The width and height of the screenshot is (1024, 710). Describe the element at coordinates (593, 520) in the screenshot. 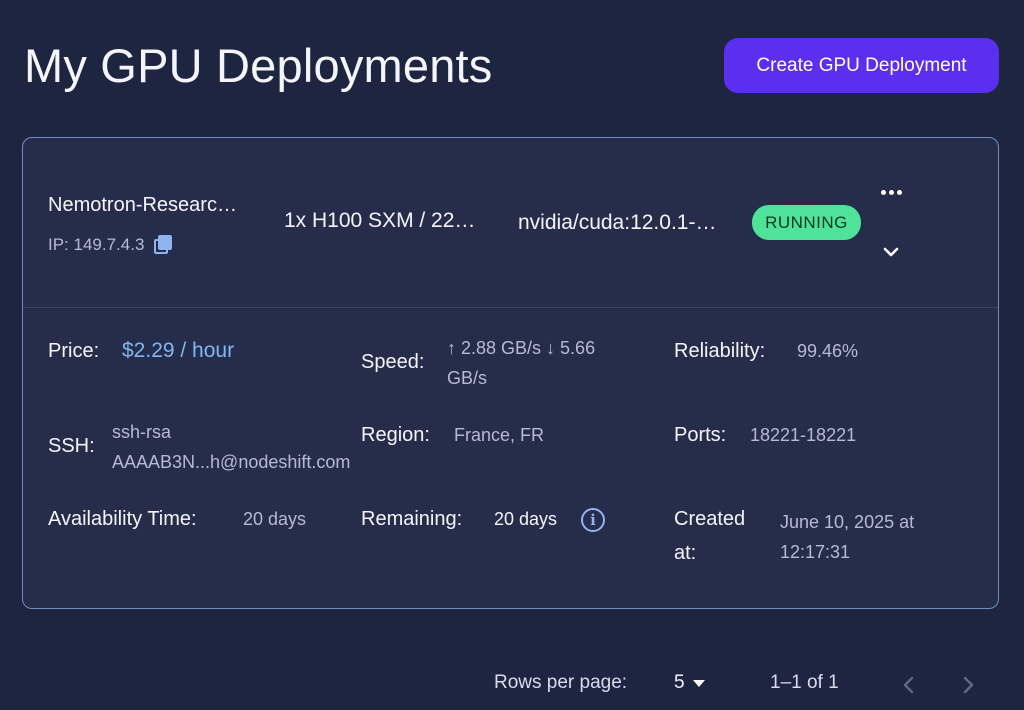

I see `info-icon: i` at that location.